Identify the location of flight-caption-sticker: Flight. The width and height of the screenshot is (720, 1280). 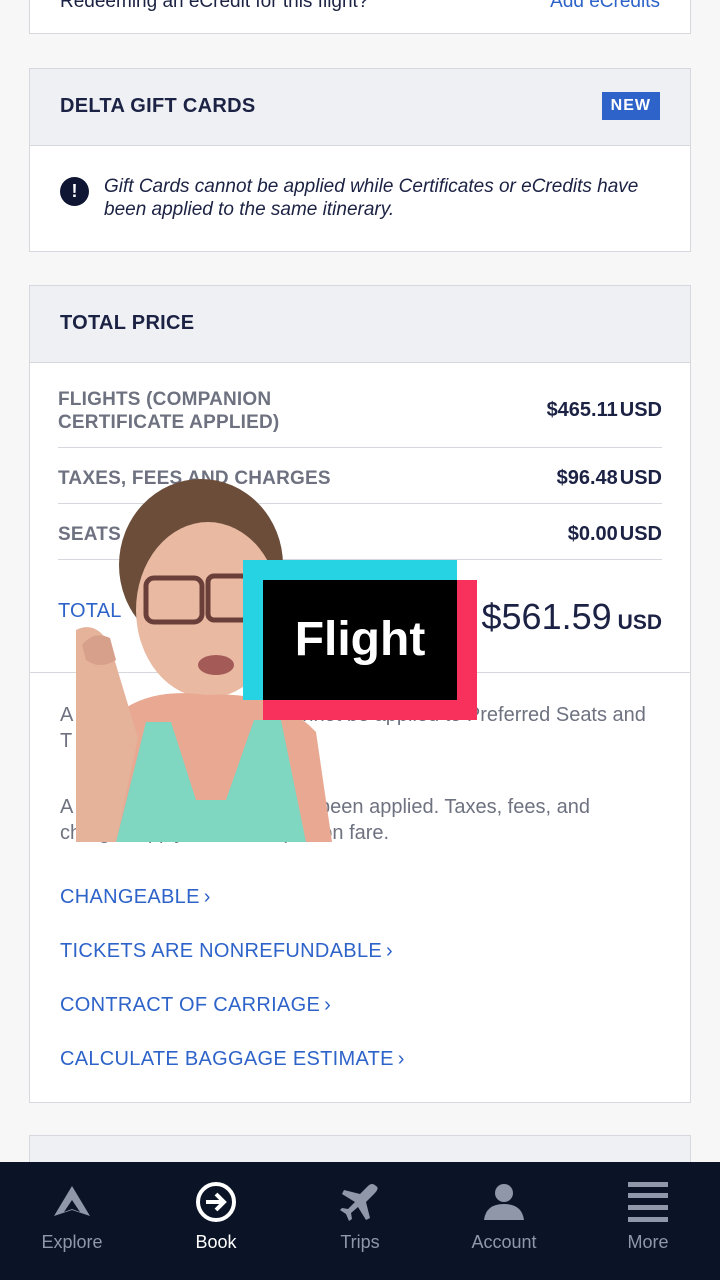
(360, 640).